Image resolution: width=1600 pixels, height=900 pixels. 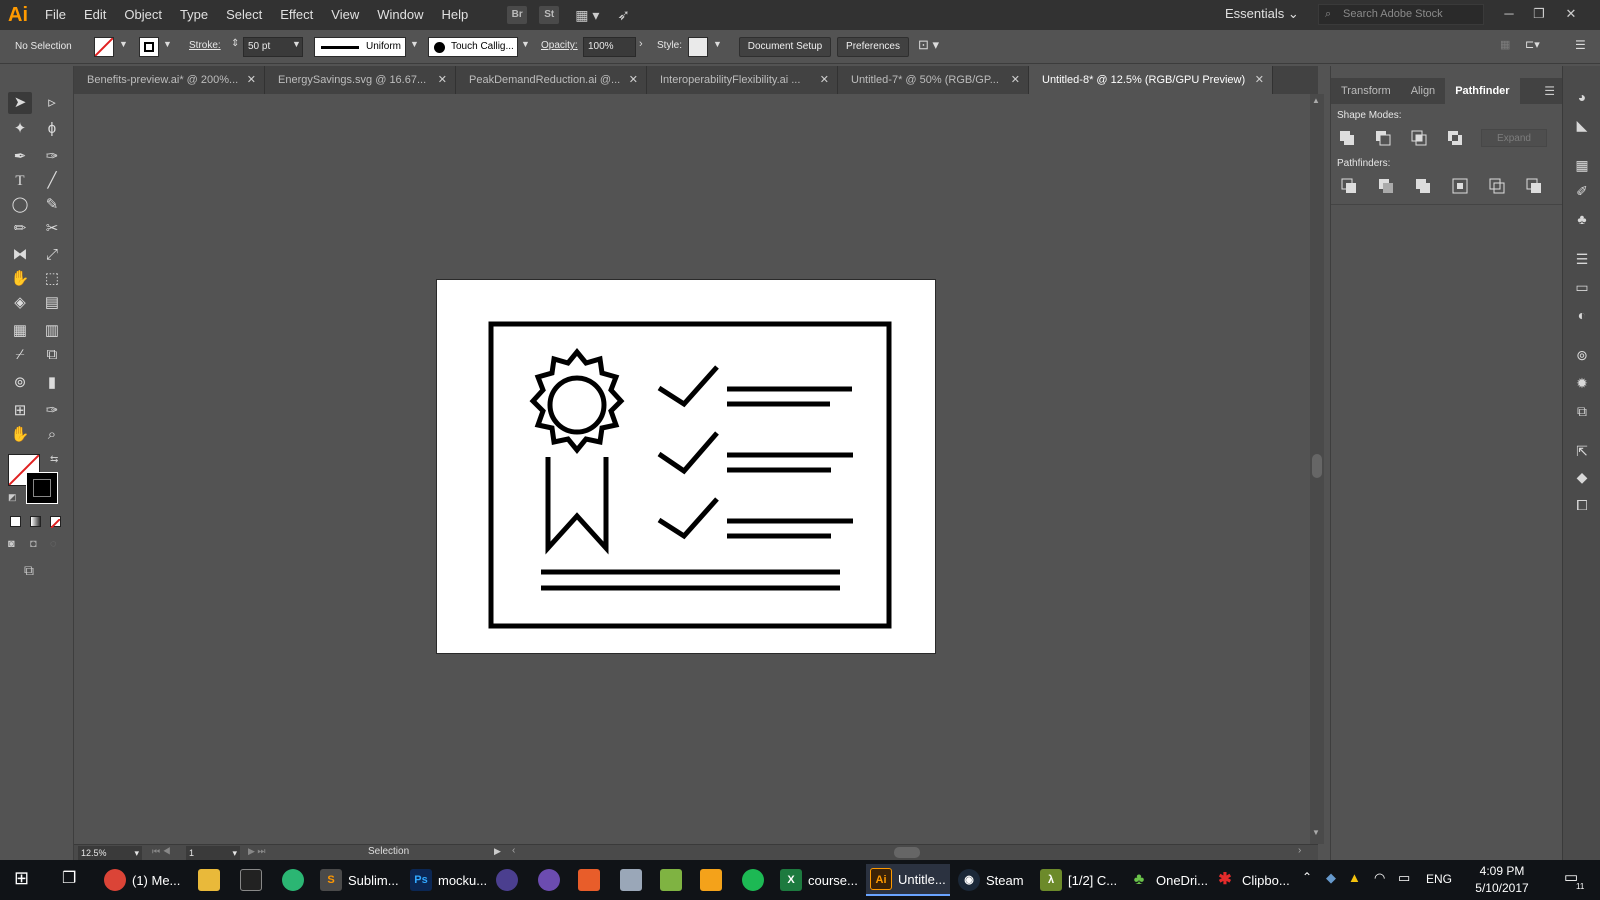 What do you see at coordinates (20, 129) in the screenshot?
I see `magic-wand-tool-icon: ✦` at bounding box center [20, 129].